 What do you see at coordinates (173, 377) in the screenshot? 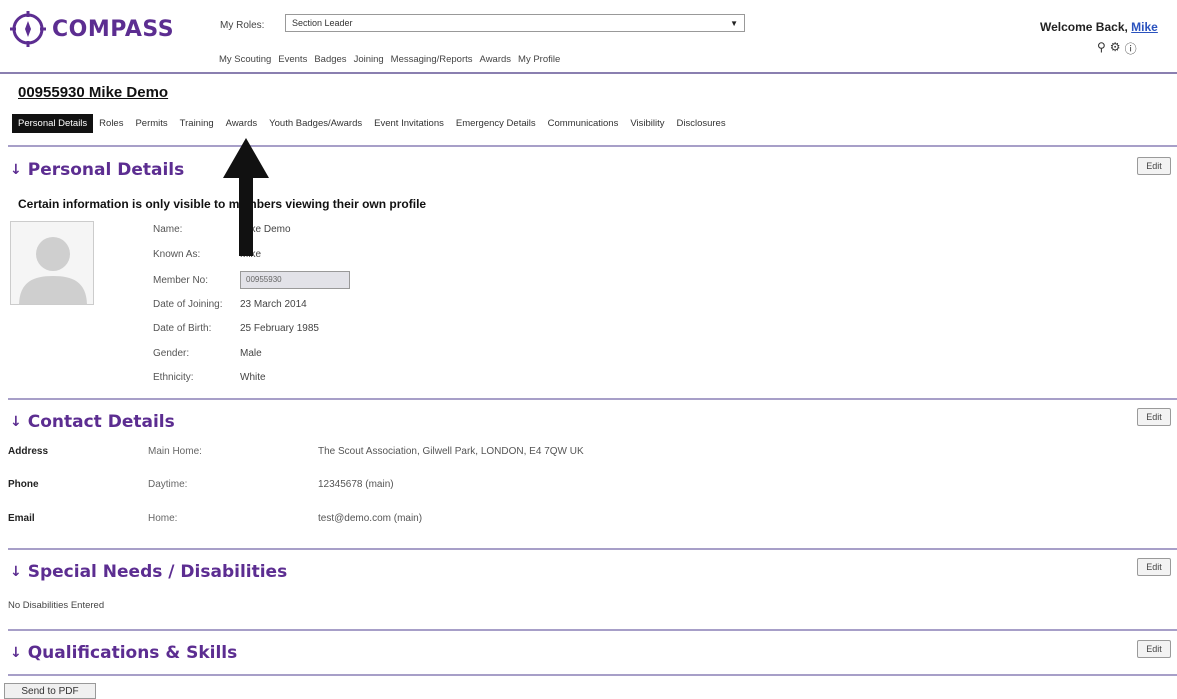
I see `ethnicity-label: Ethnicity:` at bounding box center [173, 377].